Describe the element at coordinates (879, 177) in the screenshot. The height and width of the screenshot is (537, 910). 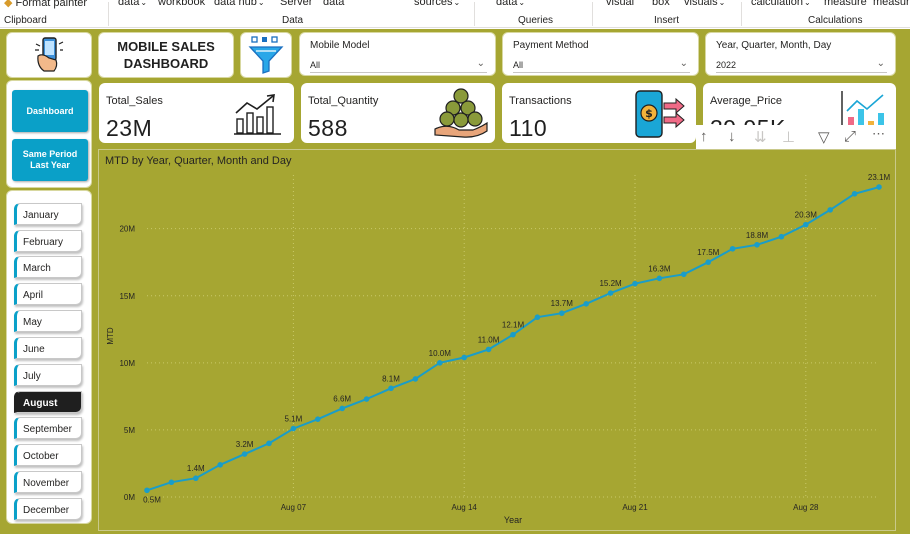
I see `data-label: 23.1M` at that location.